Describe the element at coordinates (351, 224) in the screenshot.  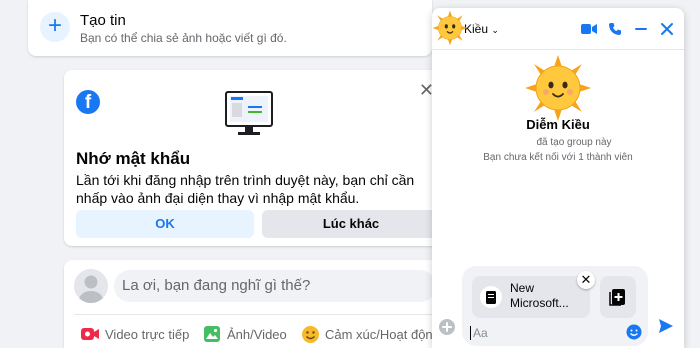
I see `later-button: Lúc khác` at that location.